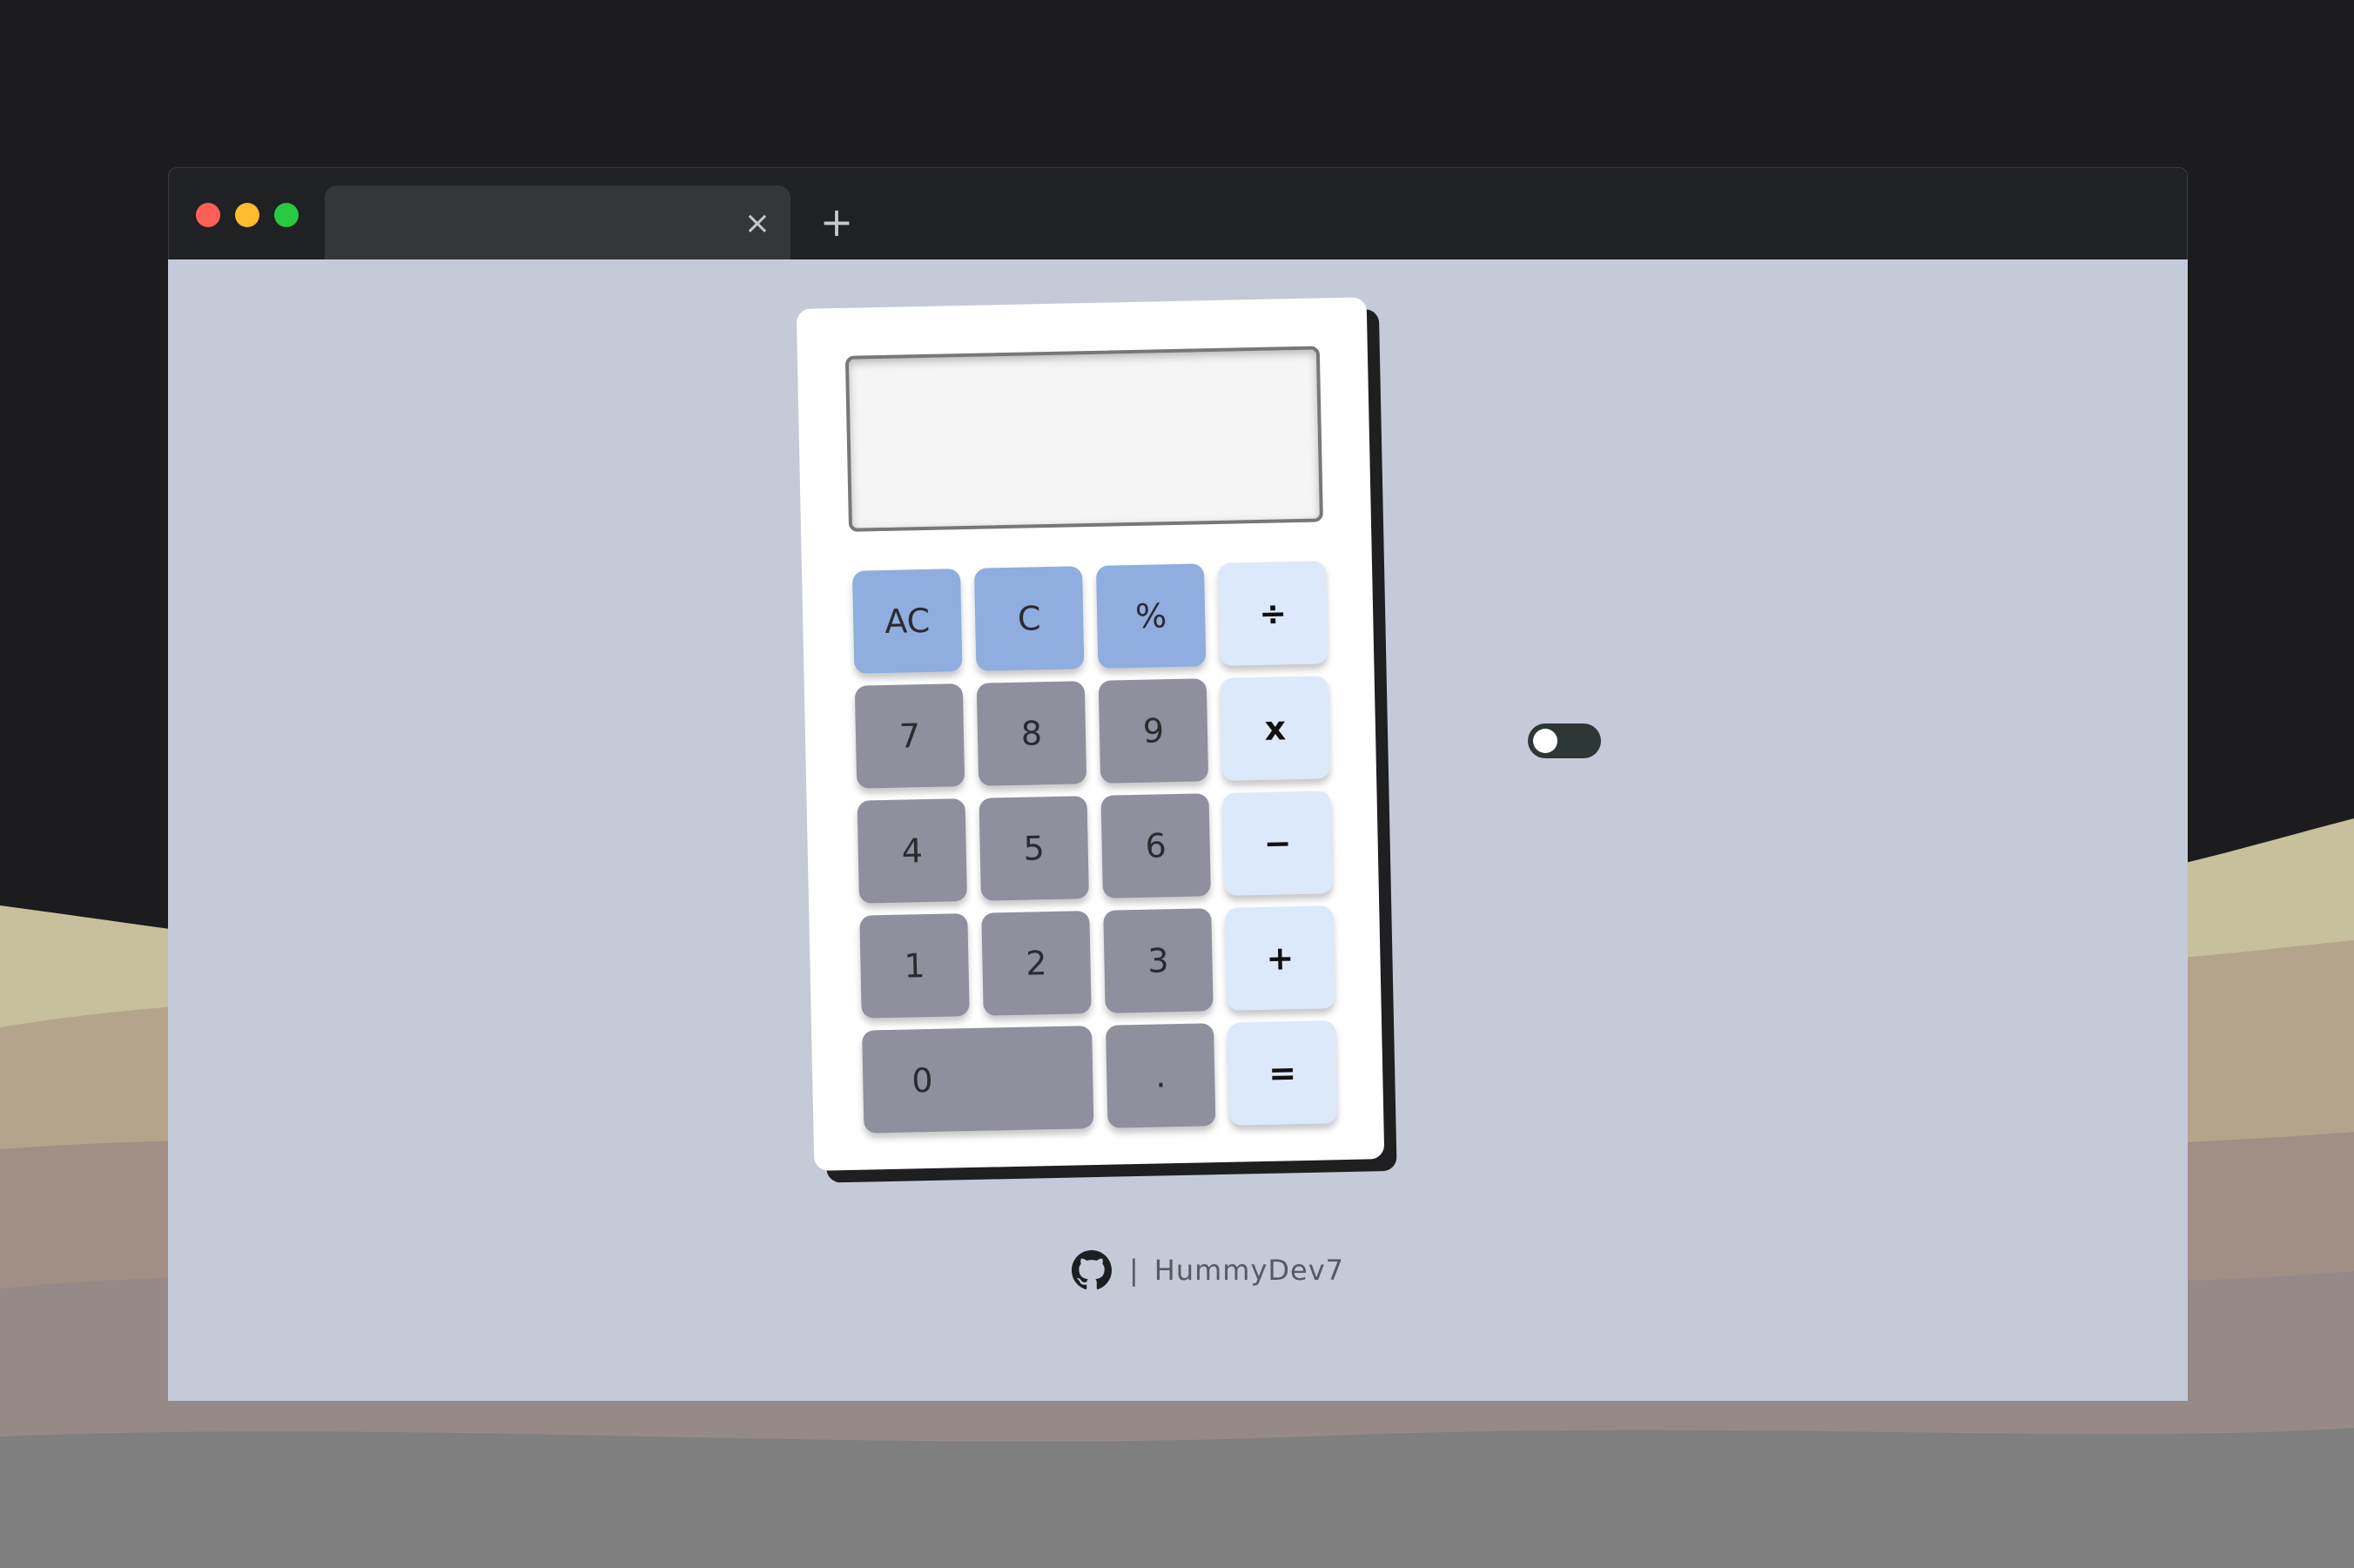 The width and height of the screenshot is (2354, 1568). Describe the element at coordinates (1249, 1270) in the screenshot. I see `author-link: HummyDev7` at that location.